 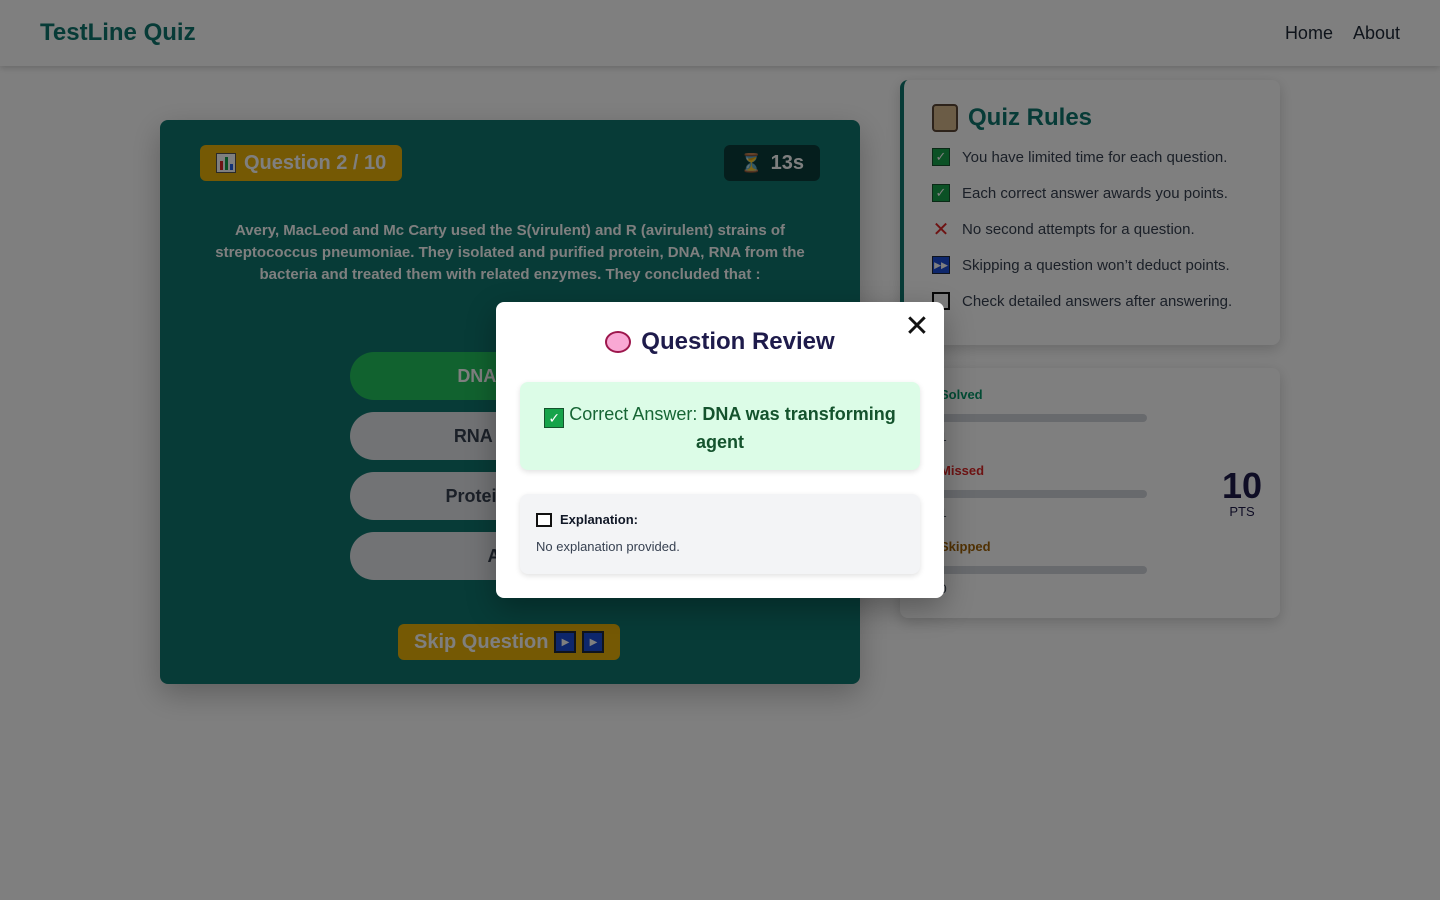 I want to click on explanation-text: No explanation provided., so click(x=608, y=546).